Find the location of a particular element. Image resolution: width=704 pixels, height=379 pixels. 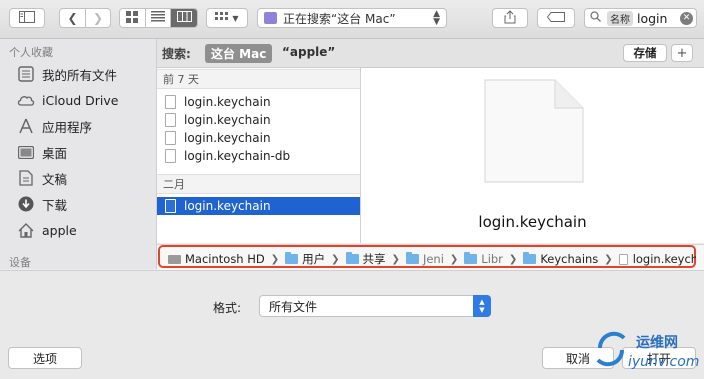

path-label: 共享 is located at coordinates (374, 259).